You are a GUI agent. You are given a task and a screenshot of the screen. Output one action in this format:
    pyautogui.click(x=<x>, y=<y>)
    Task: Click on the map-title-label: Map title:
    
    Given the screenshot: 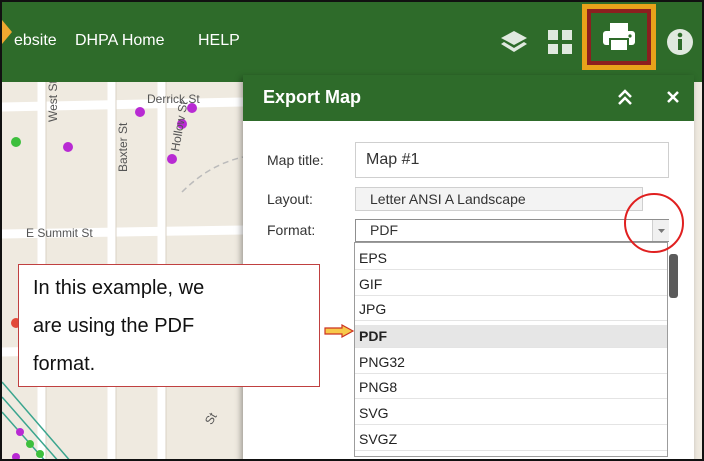 What is the action you would take?
    pyautogui.click(x=295, y=160)
    